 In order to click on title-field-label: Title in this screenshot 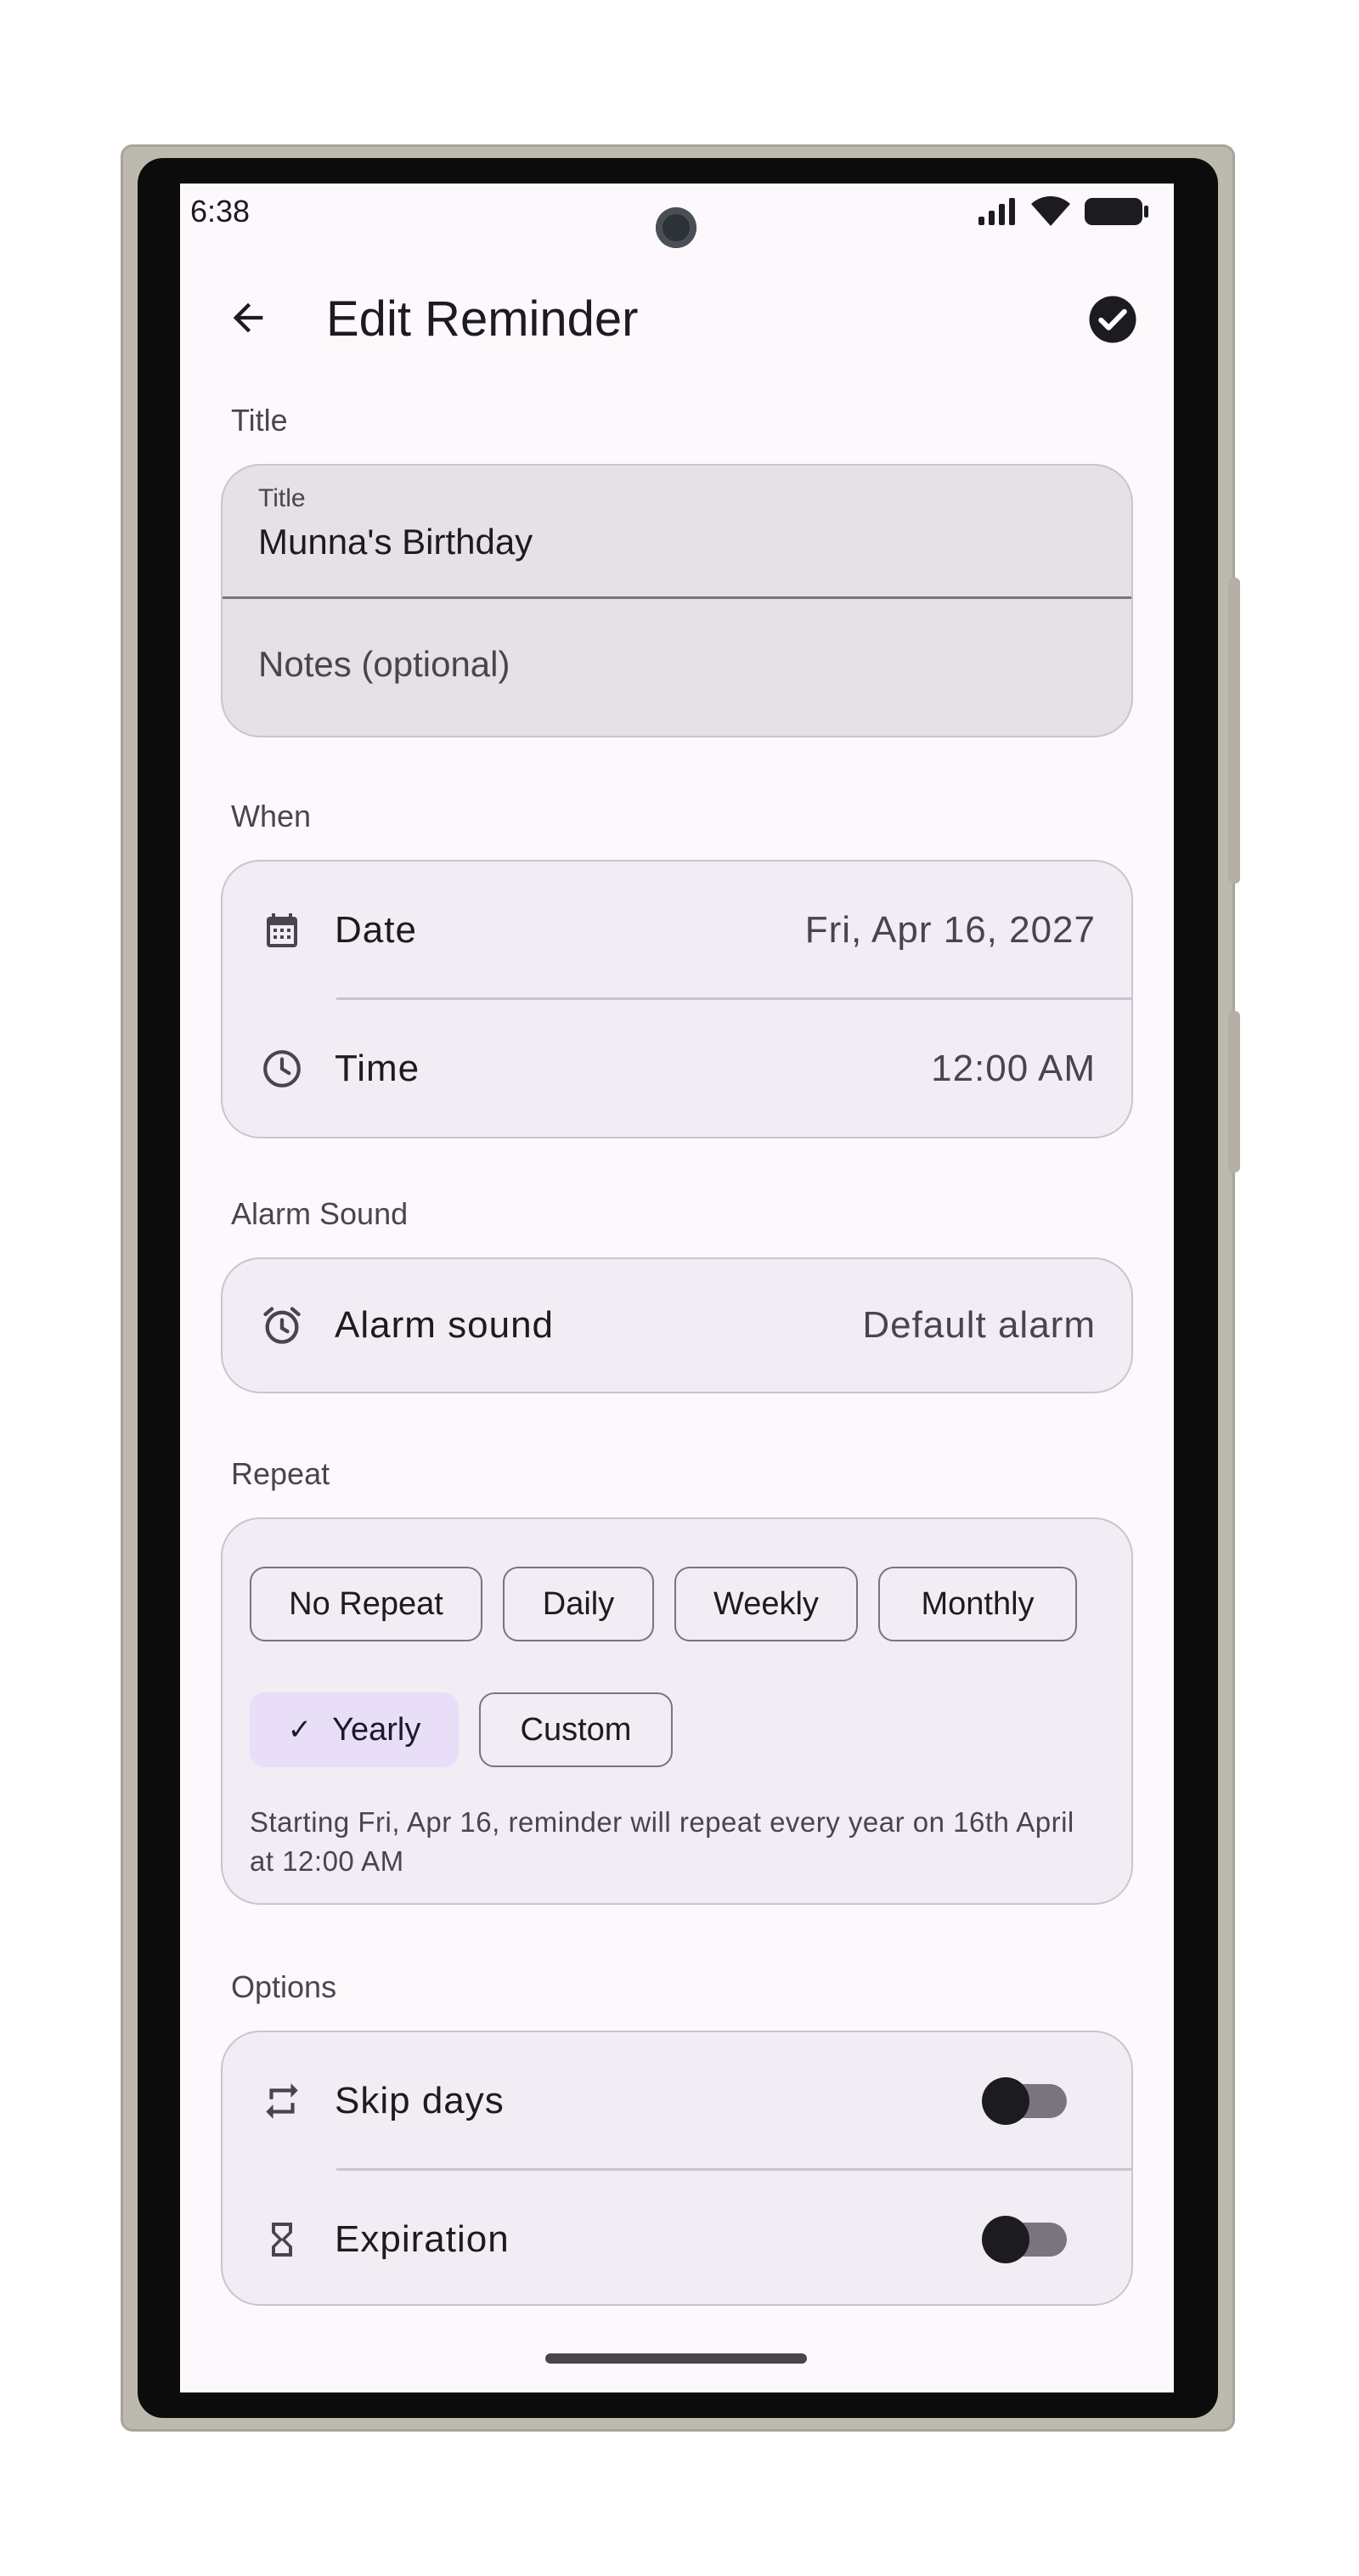, I will do `click(282, 498)`.